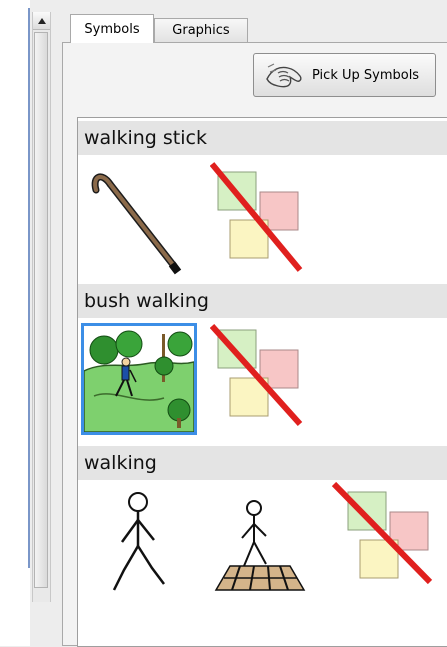 This screenshot has width=447, height=647. I want to click on vertical-scrollbar, so click(41, 307).